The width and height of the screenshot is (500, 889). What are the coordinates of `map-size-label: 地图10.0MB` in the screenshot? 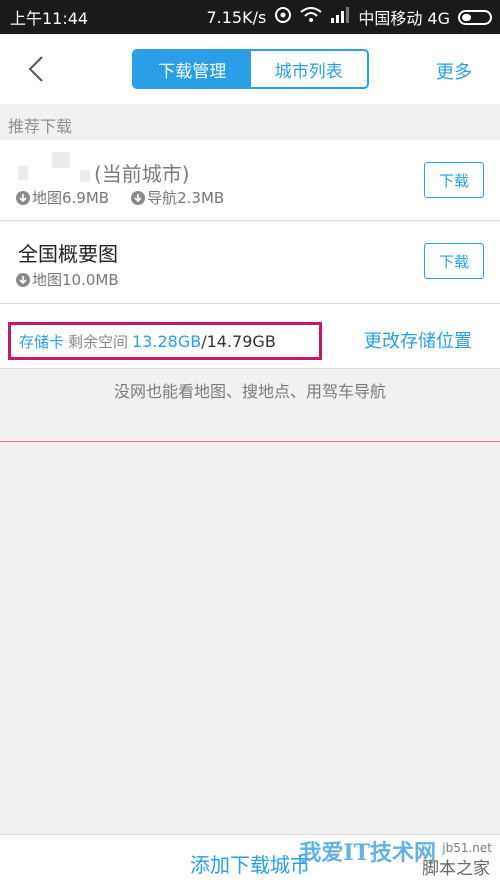 It's located at (75, 280).